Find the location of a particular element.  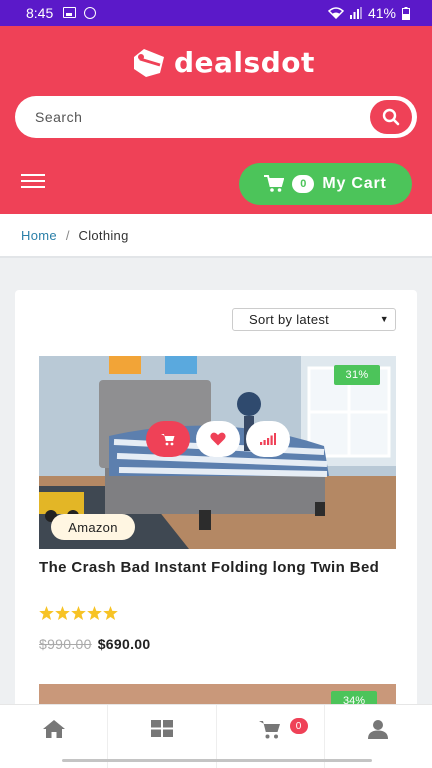

battery-icon is located at coordinates (406, 13).